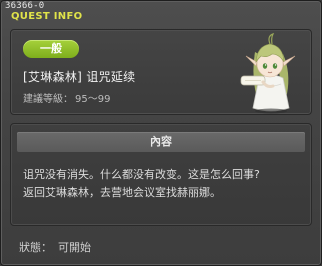 The image size is (322, 266). What do you see at coordinates (35, 247) in the screenshot?
I see `status-label: 狀態：` at bounding box center [35, 247].